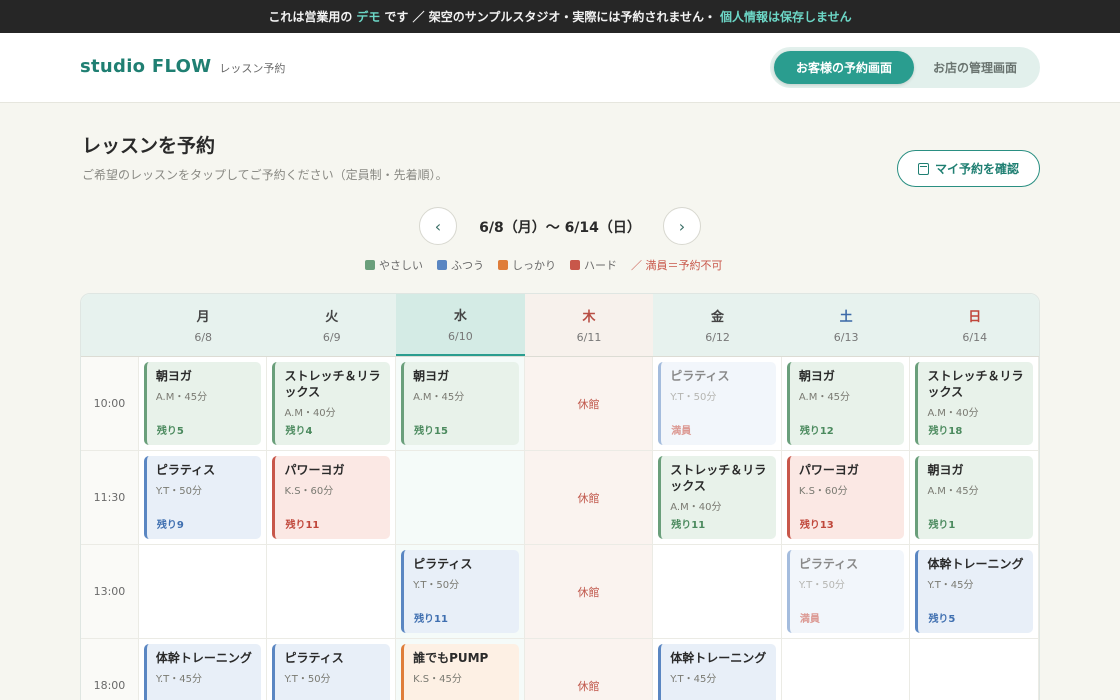 This screenshot has width=1120, height=700. I want to click on day-header: 月 6/8, so click(203, 325).